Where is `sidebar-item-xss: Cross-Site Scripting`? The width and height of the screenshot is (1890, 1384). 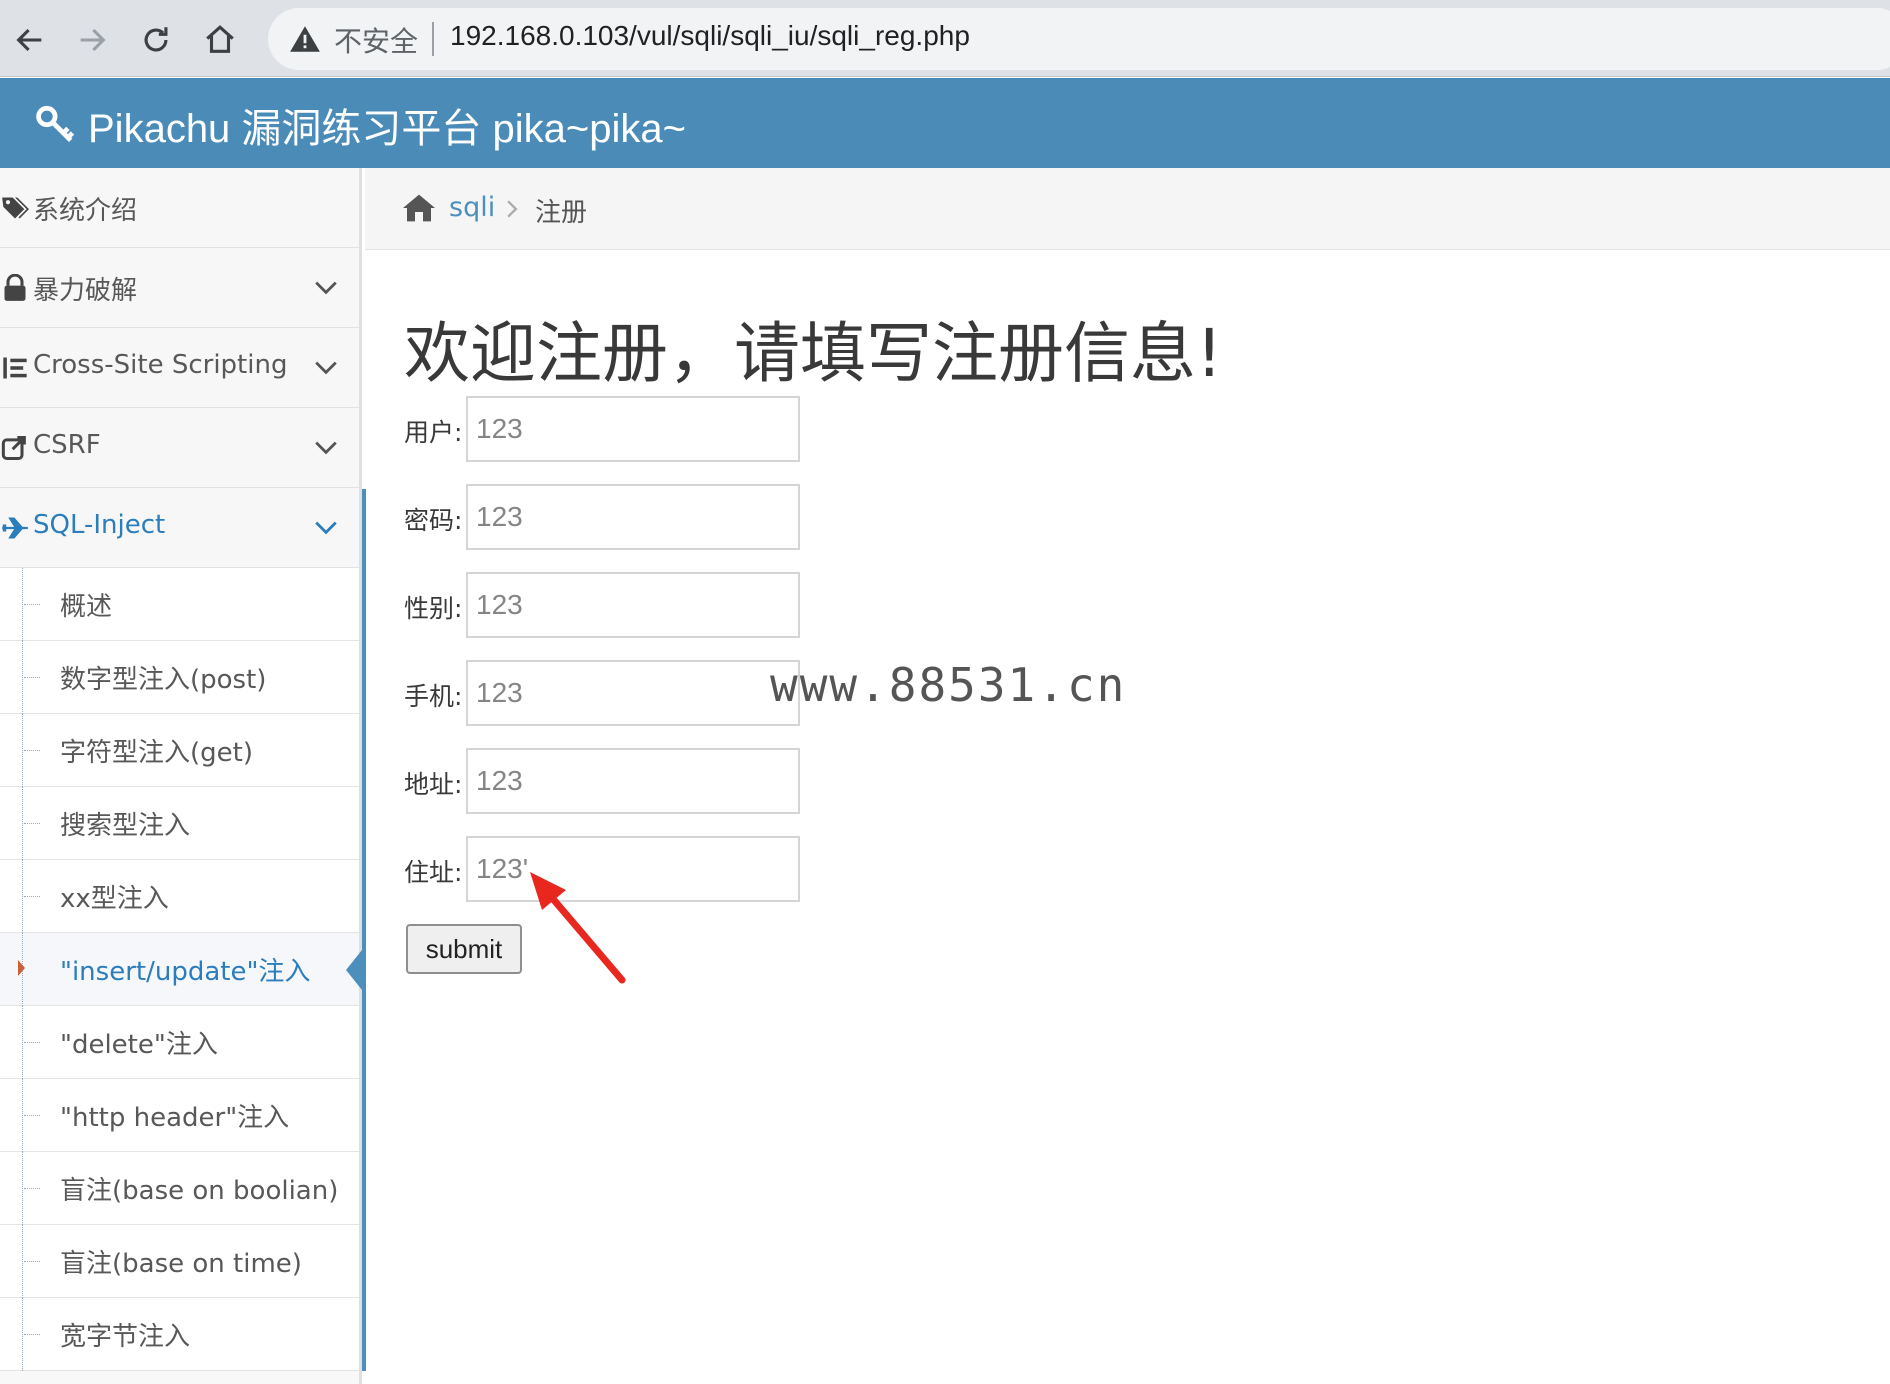 sidebar-item-xss: Cross-Site Scripting is located at coordinates (179, 368).